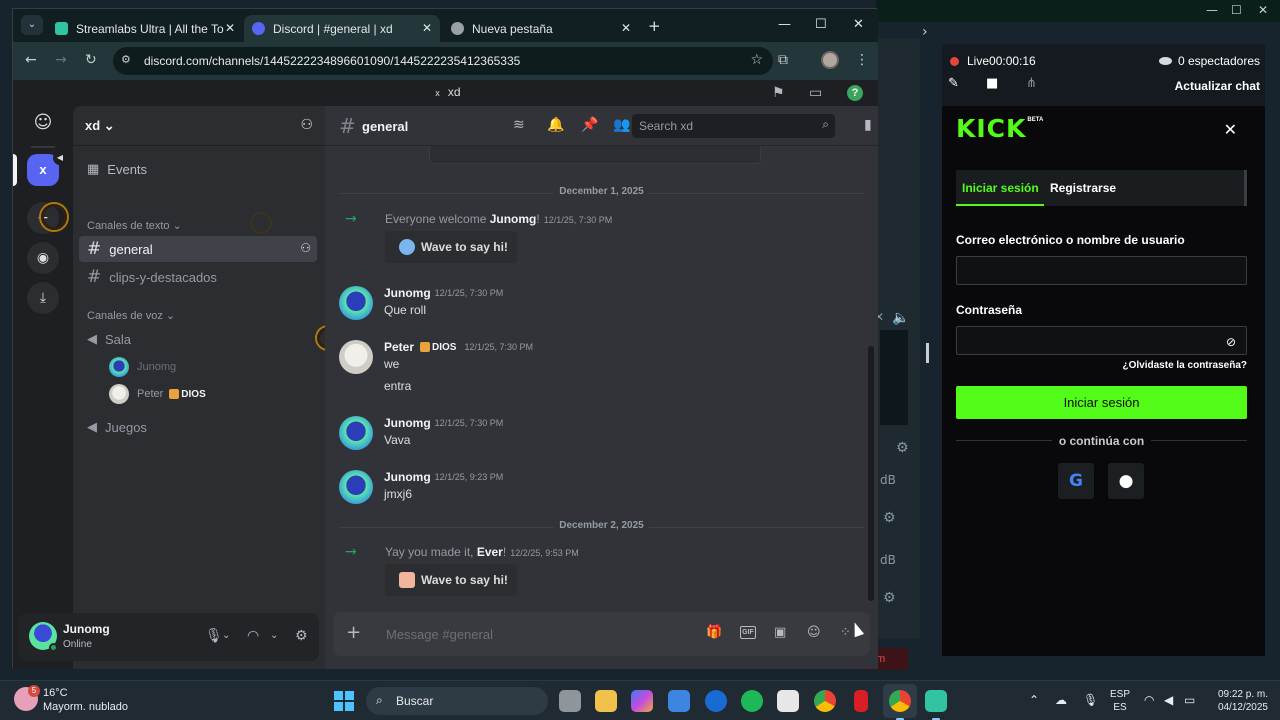  What do you see at coordinates (756, 60) in the screenshot?
I see `star-icon: ☆` at bounding box center [756, 60].